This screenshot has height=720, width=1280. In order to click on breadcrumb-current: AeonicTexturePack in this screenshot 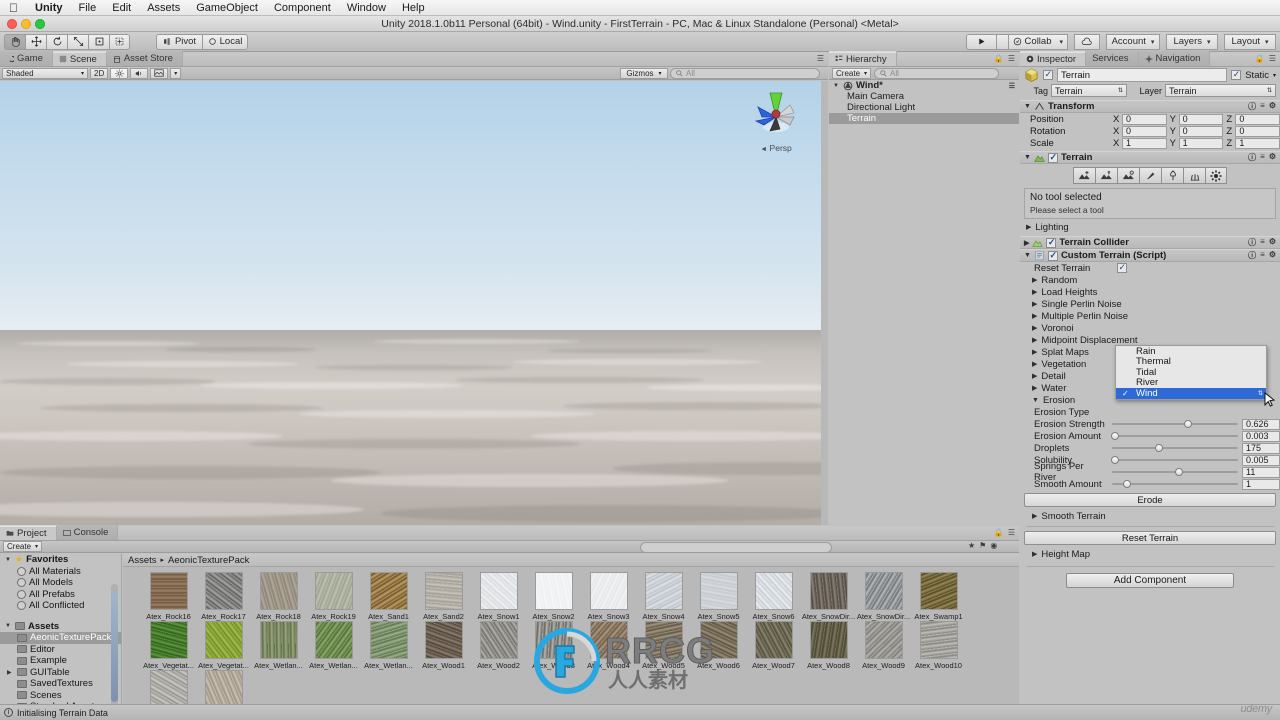, I will do `click(208, 560)`.